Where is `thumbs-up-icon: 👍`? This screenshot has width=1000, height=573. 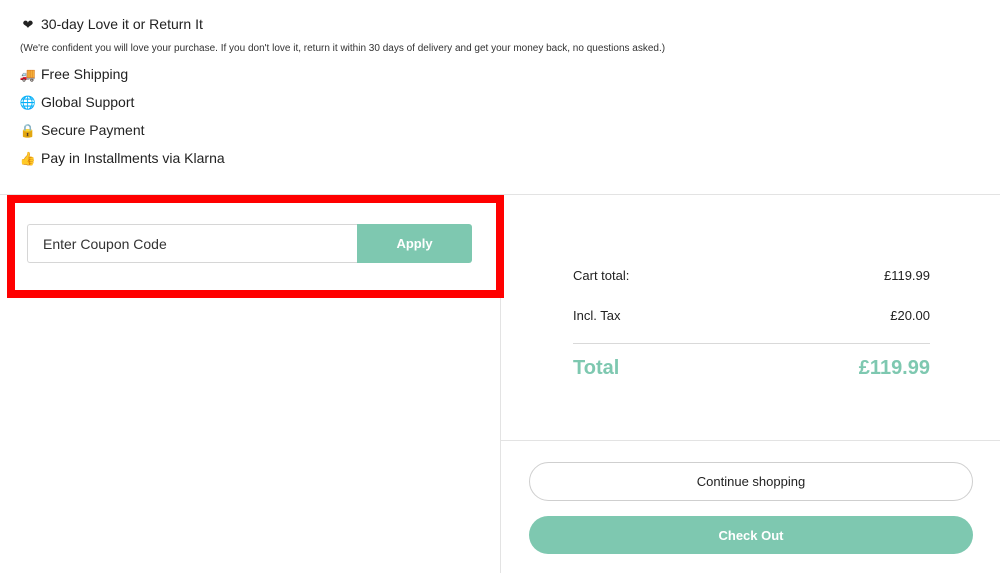
thumbs-up-icon: 👍 is located at coordinates (28, 158).